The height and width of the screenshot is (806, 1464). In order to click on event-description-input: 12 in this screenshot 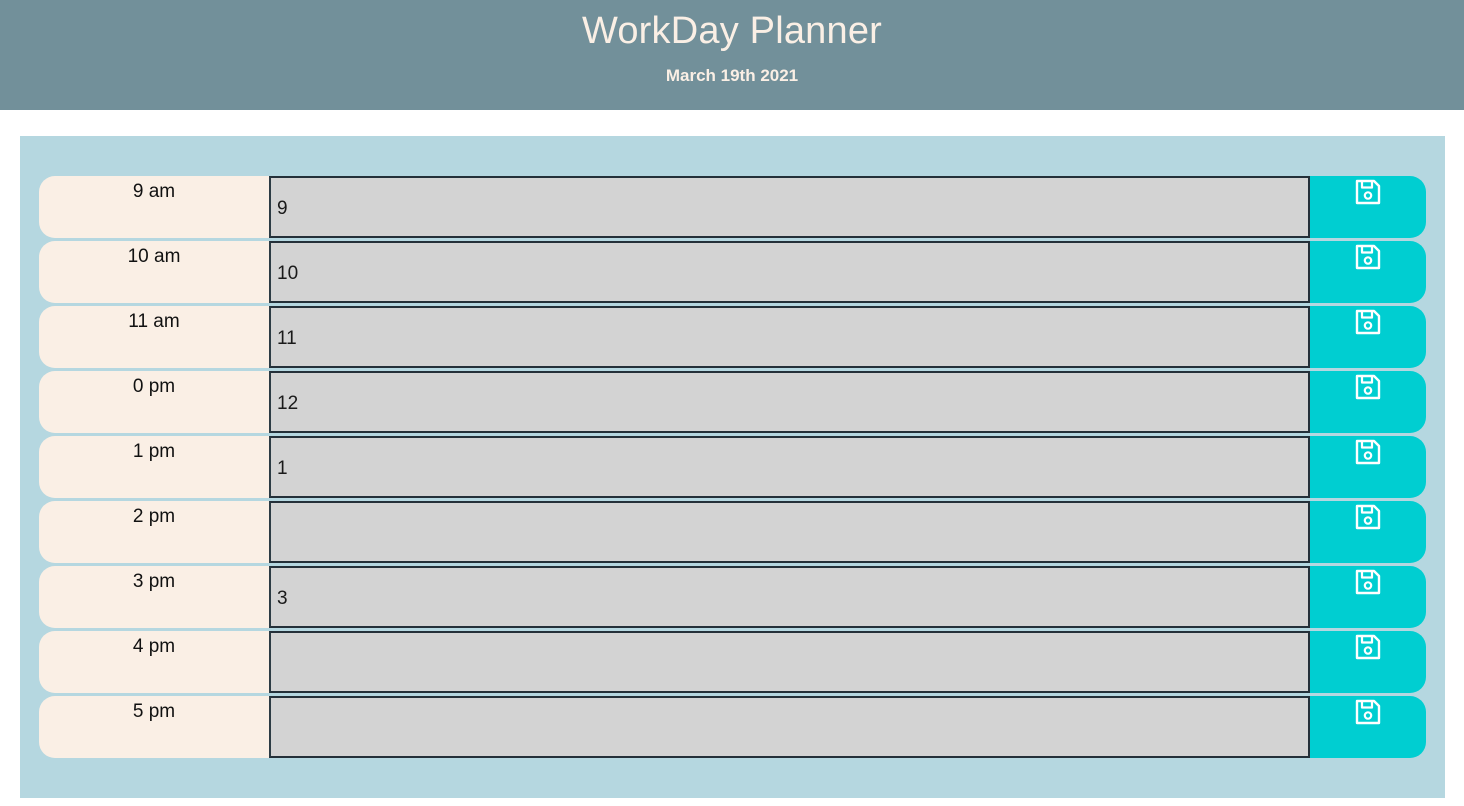, I will do `click(789, 402)`.